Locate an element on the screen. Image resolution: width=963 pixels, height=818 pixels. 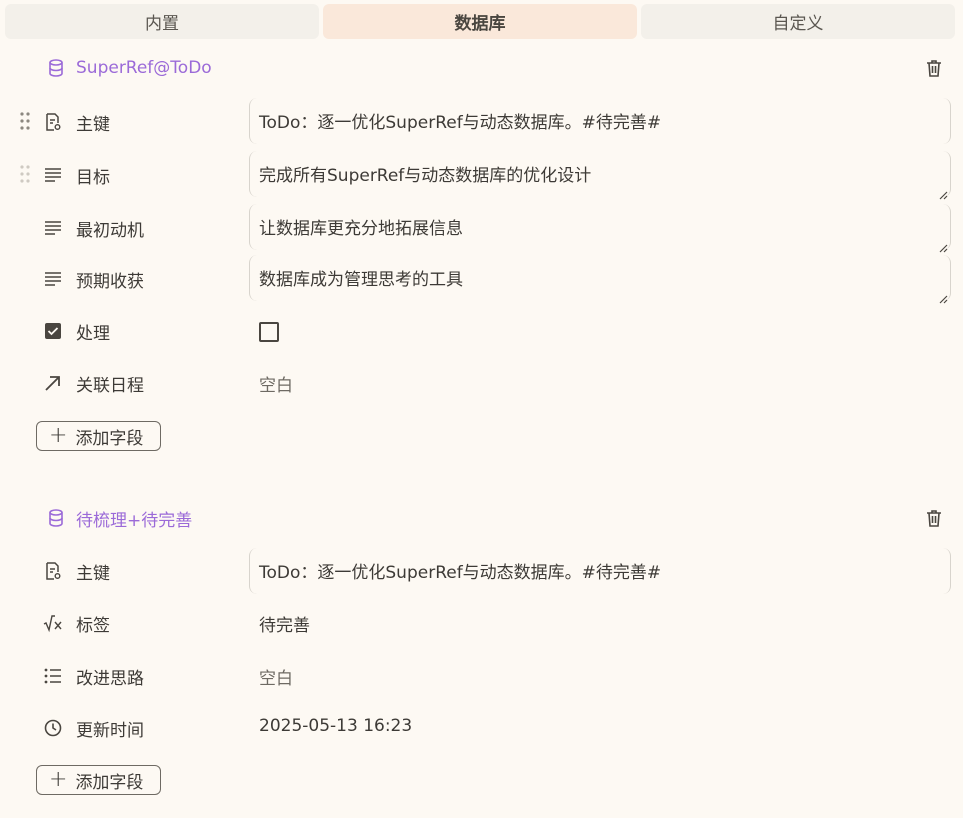
field-row: 更新时间 2025-05-13 16:23 is located at coordinates (481, 729).